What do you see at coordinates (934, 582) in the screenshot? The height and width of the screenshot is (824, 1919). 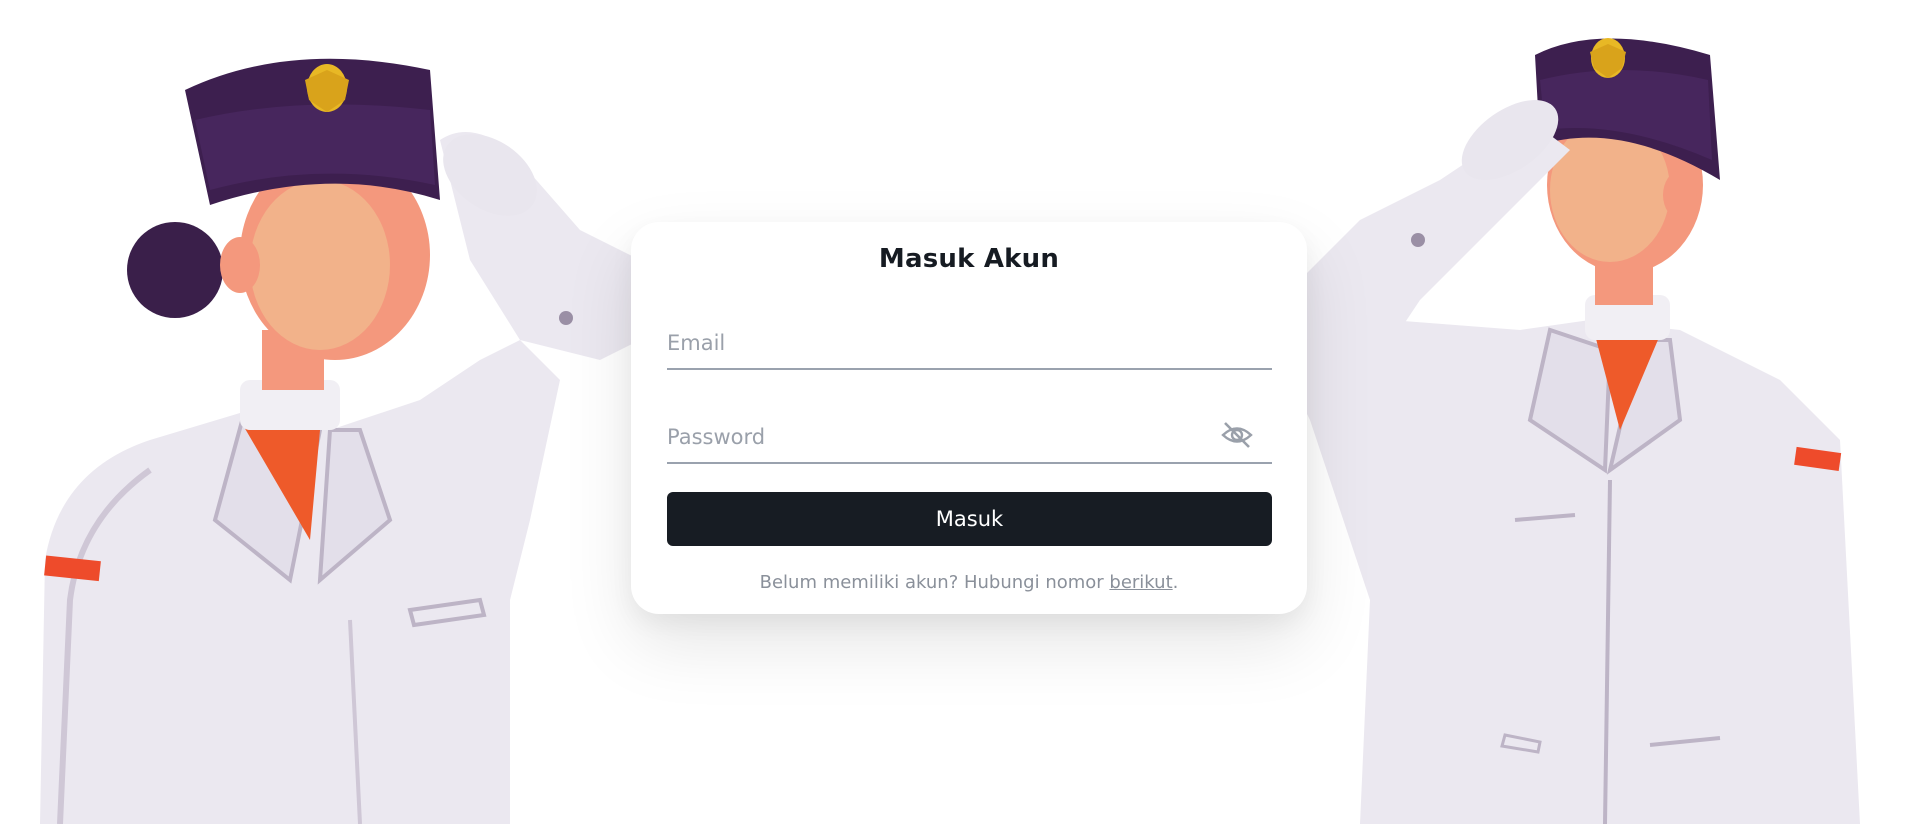 I see `register-hint-text: Belum memiliki akun? Hubungi nomor` at bounding box center [934, 582].